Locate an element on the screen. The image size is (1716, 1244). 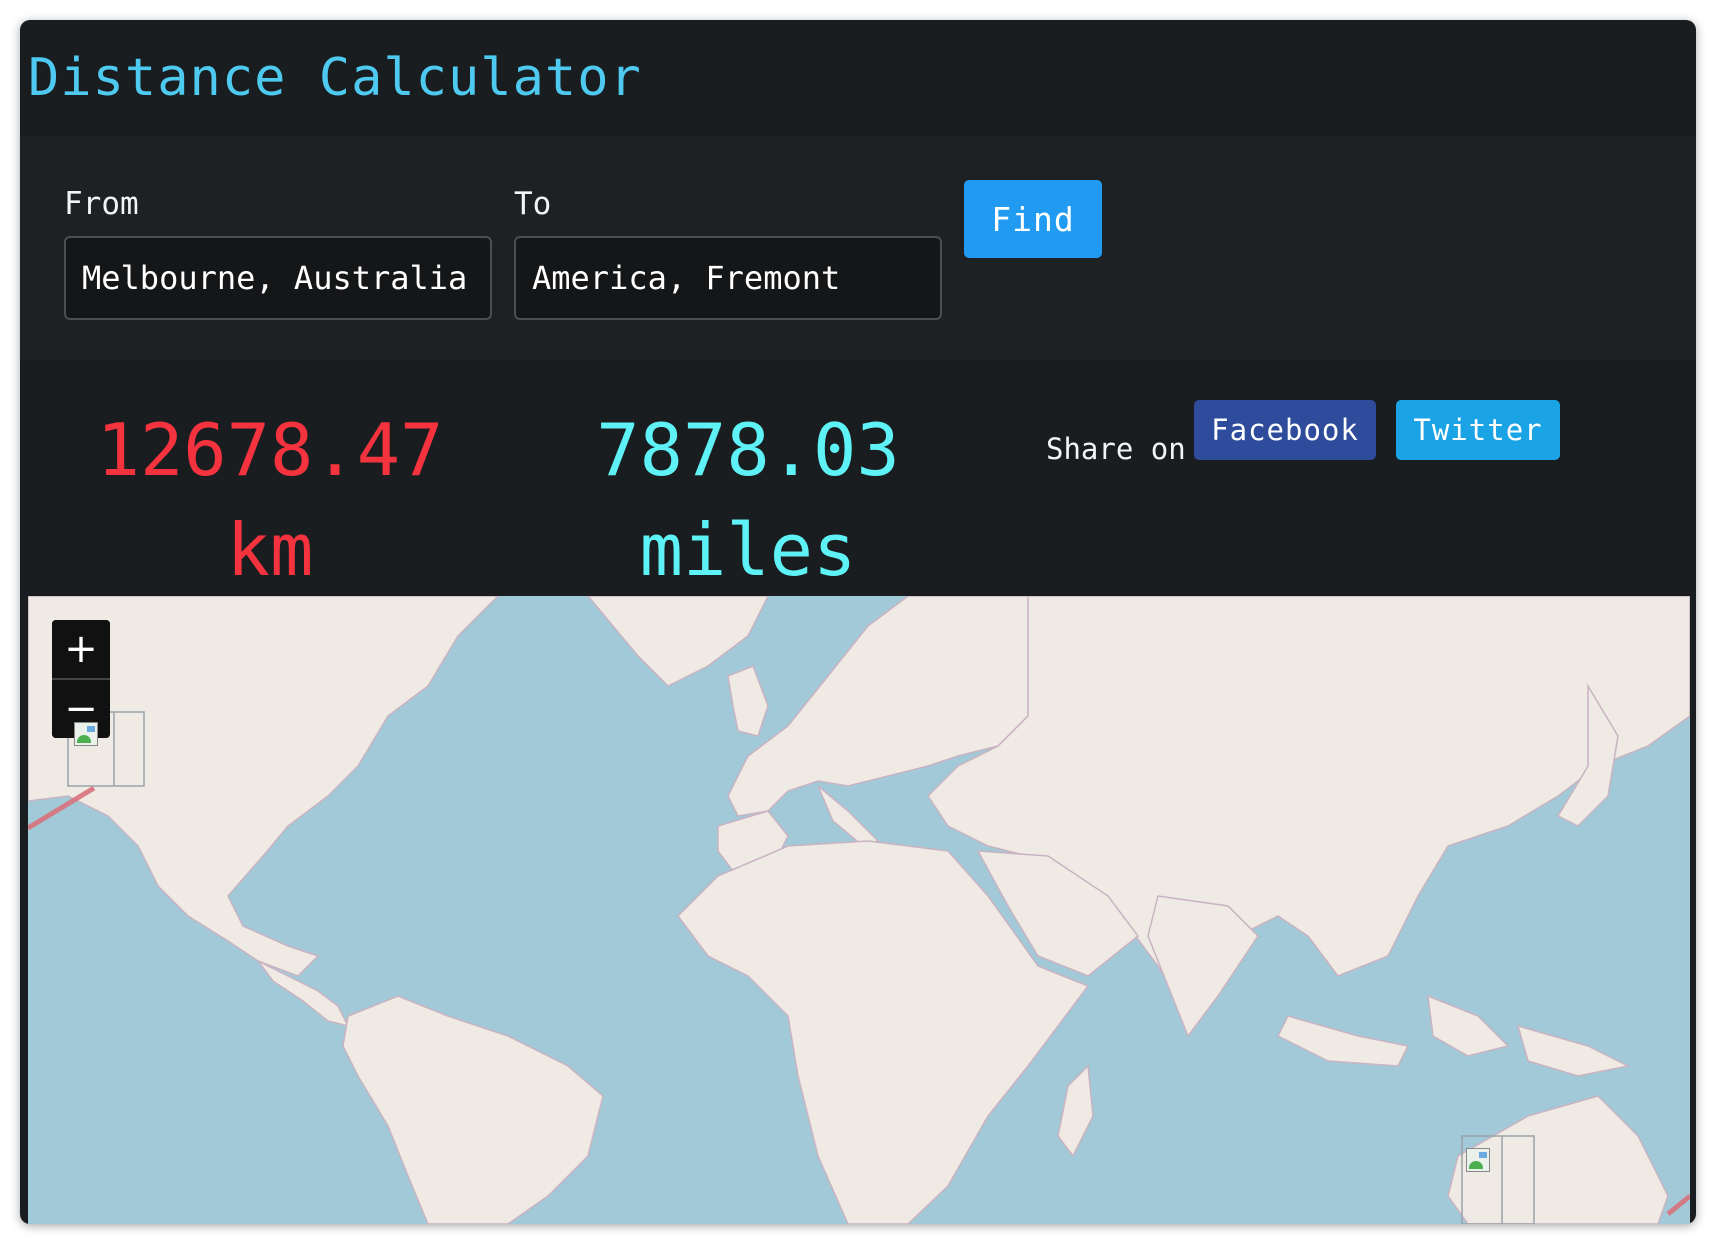
from-marker-icon is located at coordinates (86, 734).